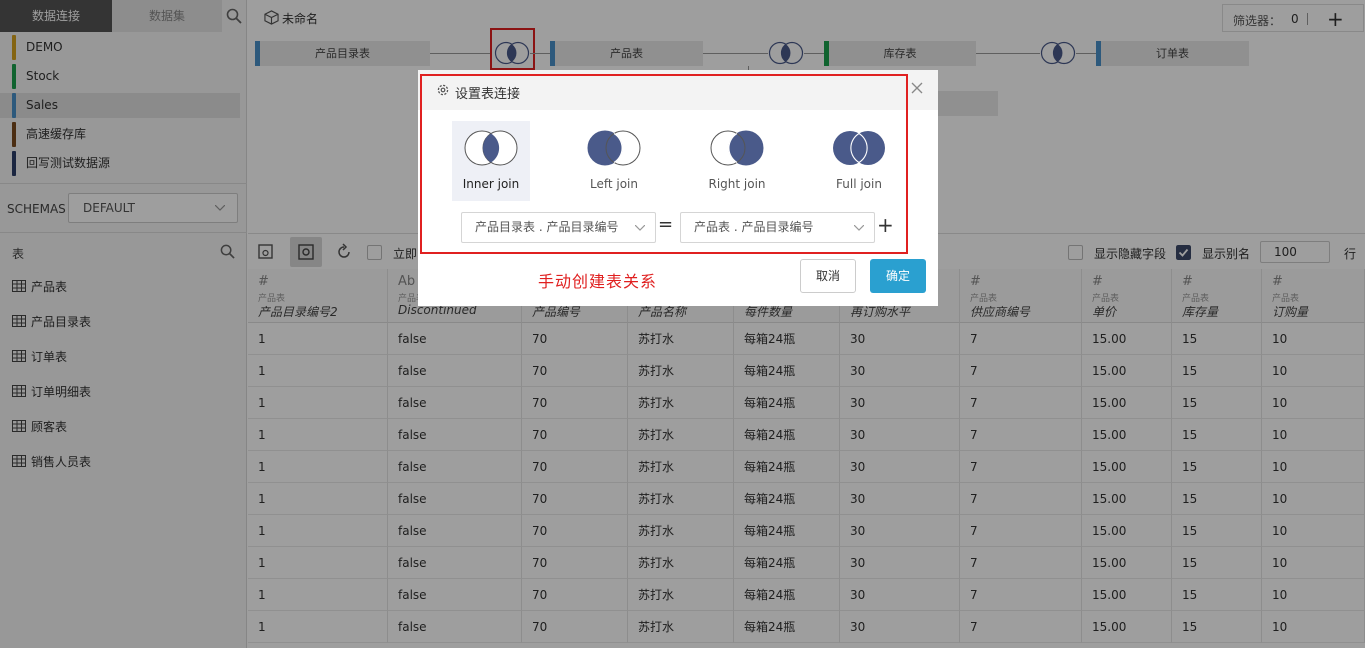 This screenshot has height=648, width=1365. What do you see at coordinates (598, 281) in the screenshot?
I see `annotation-note: 手动创建表关系` at bounding box center [598, 281].